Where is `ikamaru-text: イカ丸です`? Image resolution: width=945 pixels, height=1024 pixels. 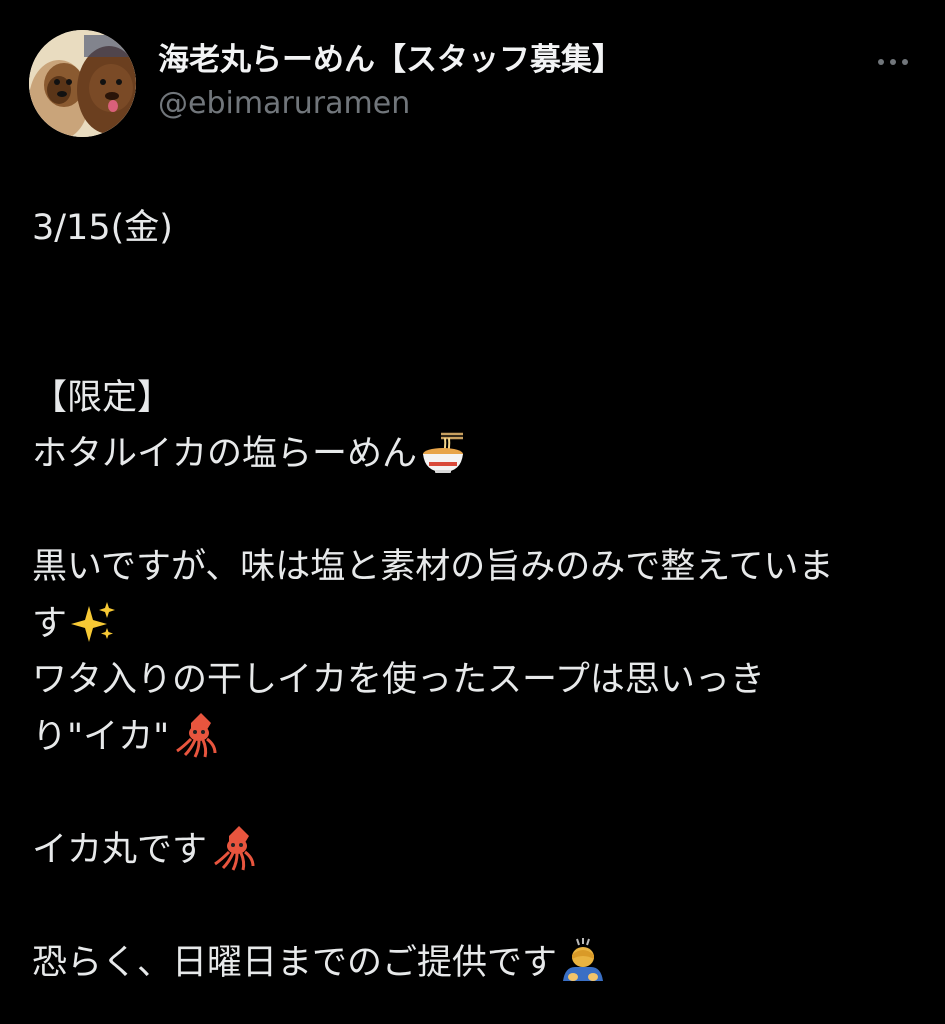
ikamaru-text: イカ丸です is located at coordinates (120, 849).